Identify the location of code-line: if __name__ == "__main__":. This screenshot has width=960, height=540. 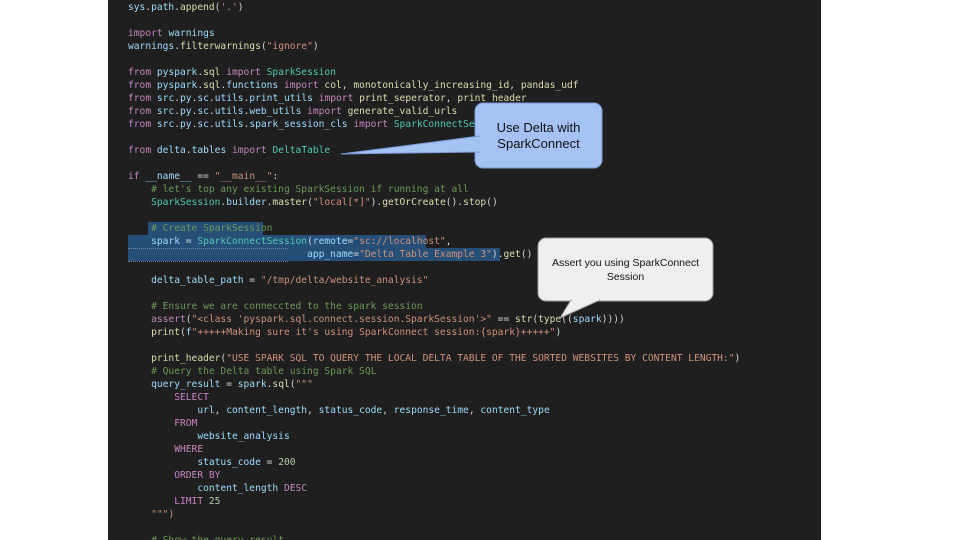
(203, 176).